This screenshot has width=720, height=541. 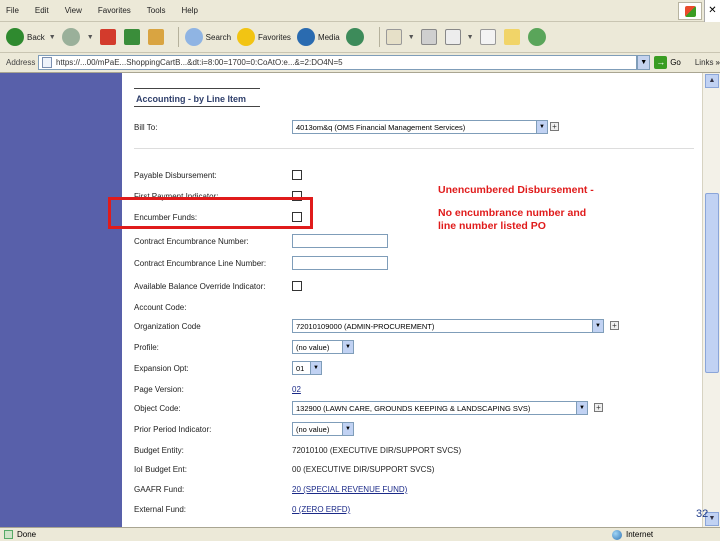 I want to click on status-bar: Done Internet, so click(x=360, y=533).